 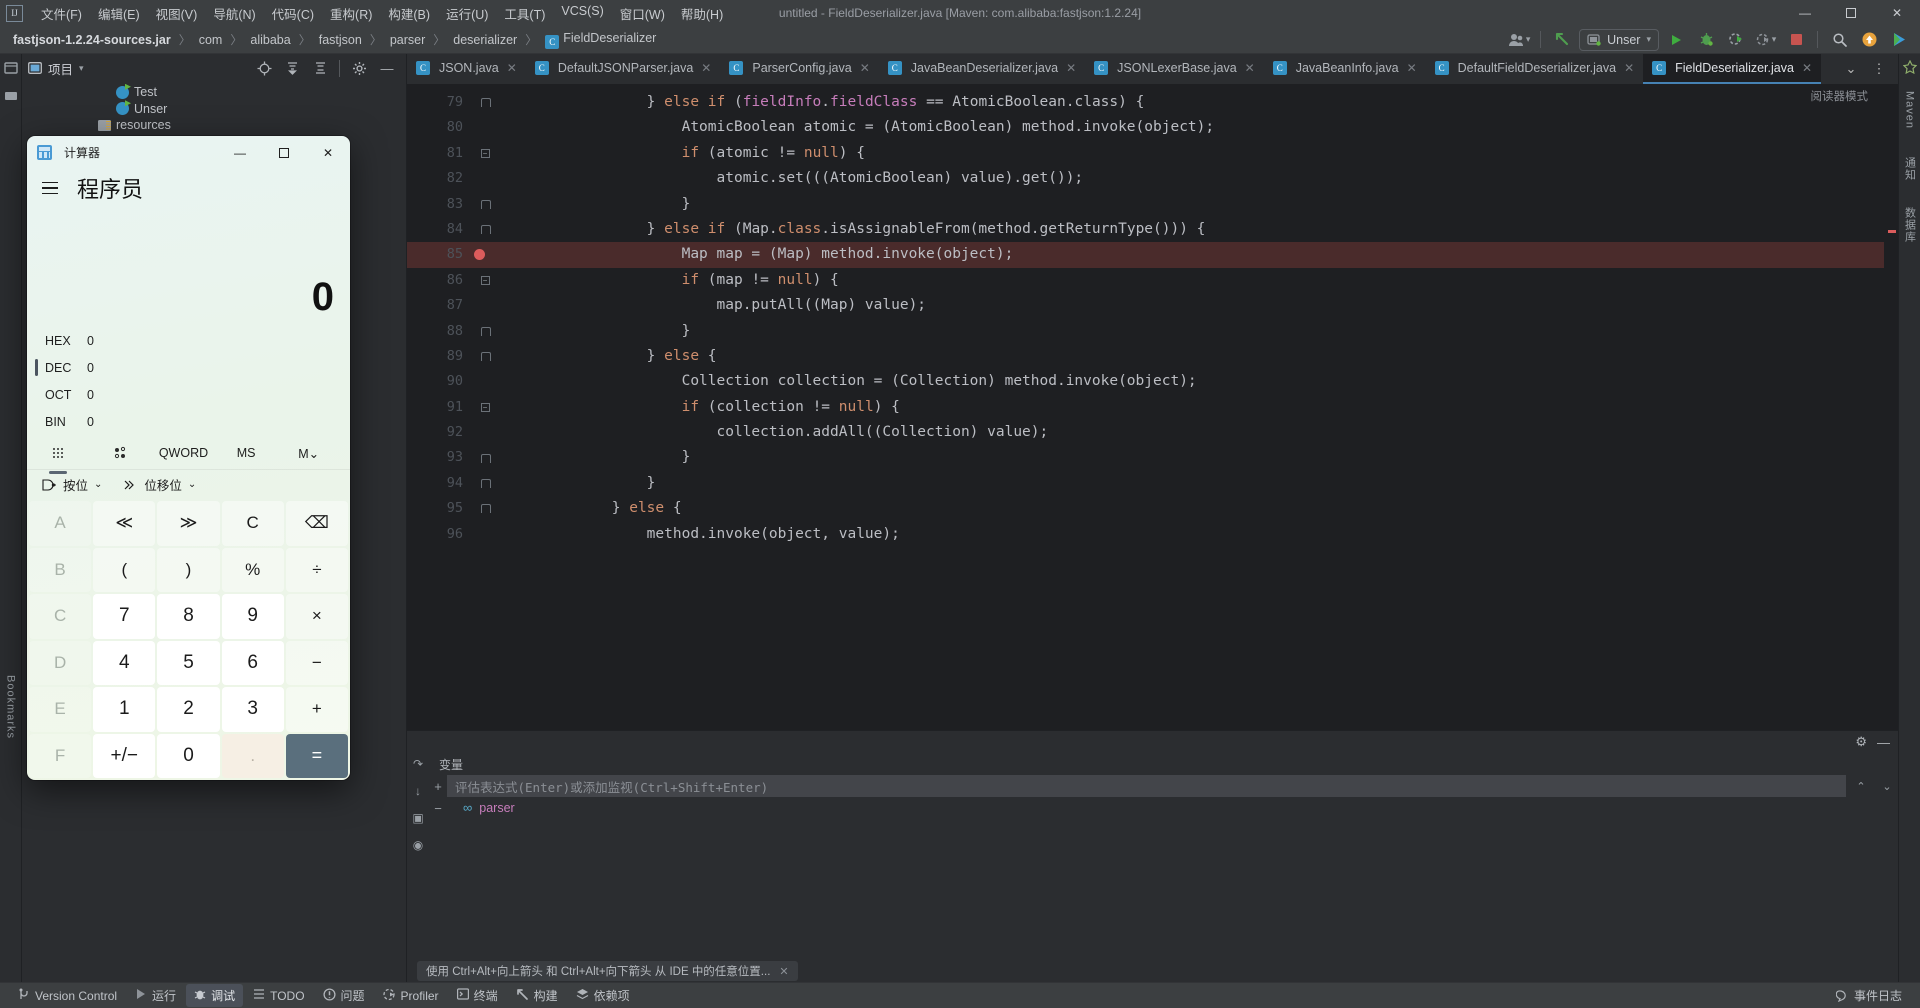 What do you see at coordinates (1191, 331) in the screenshot?
I see `code-line-88: }` at bounding box center [1191, 331].